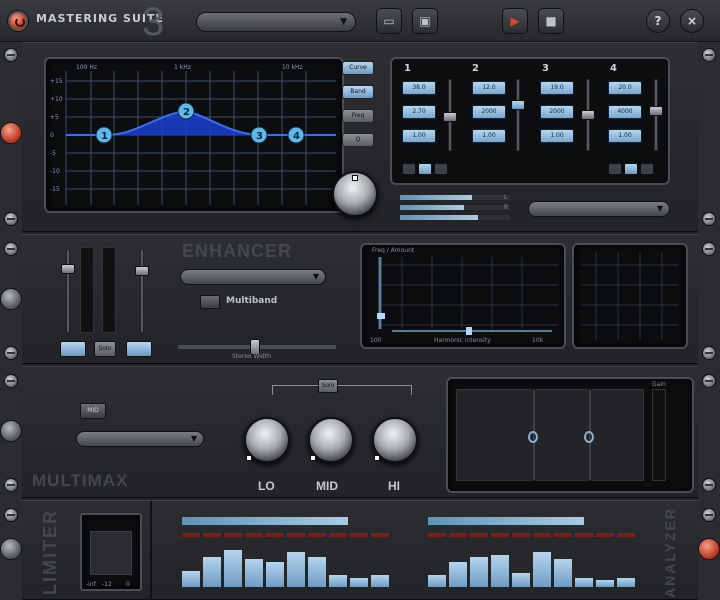  I want to click on band4-freq: 4000, so click(625, 112).